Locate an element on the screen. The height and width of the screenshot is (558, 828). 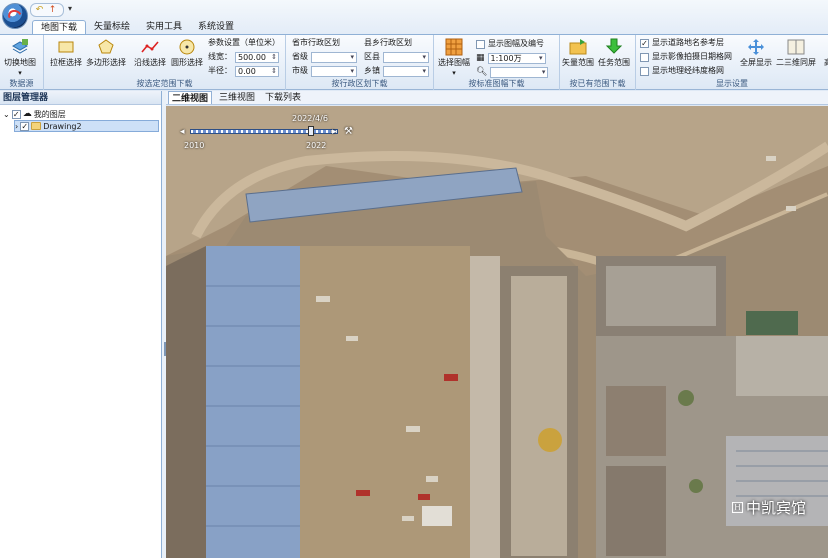
fullscreen-button: 全屏显示 is located at coordinates (756, 53).